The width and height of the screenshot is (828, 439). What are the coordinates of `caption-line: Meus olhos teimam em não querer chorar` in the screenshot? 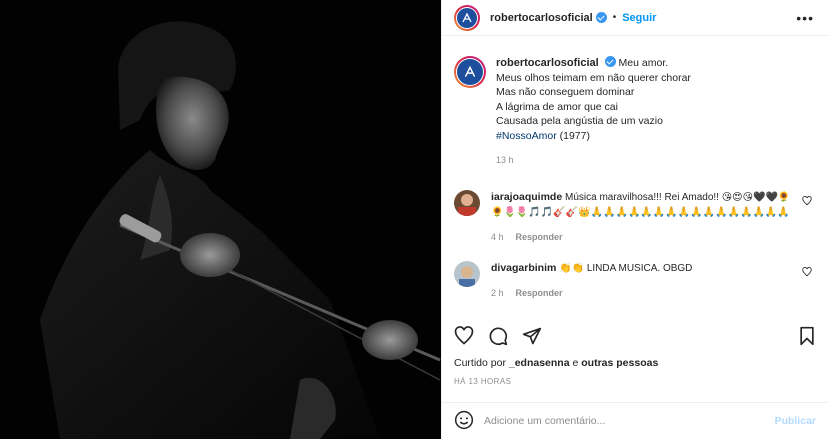 It's located at (593, 77).